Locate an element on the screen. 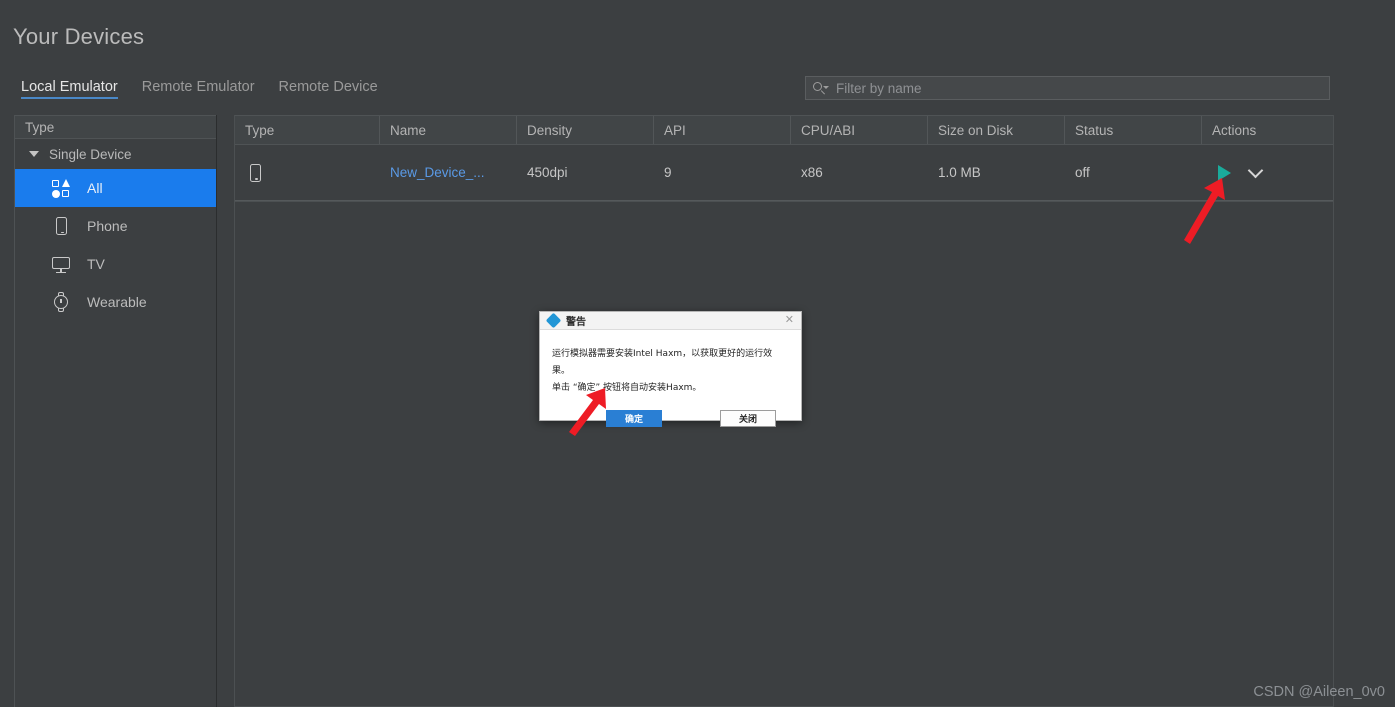 This screenshot has width=1395, height=707. search-input is located at coordinates (1076, 88).